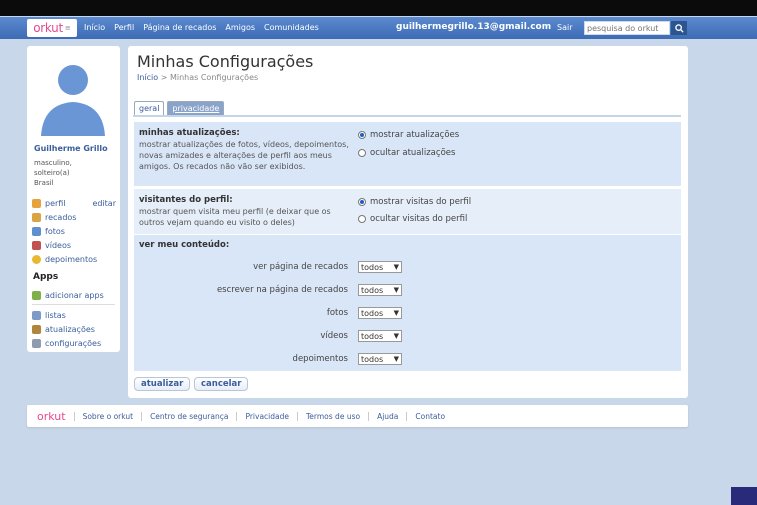  What do you see at coordinates (74, 217) in the screenshot?
I see `sidebar-item-recados: recados` at bounding box center [74, 217].